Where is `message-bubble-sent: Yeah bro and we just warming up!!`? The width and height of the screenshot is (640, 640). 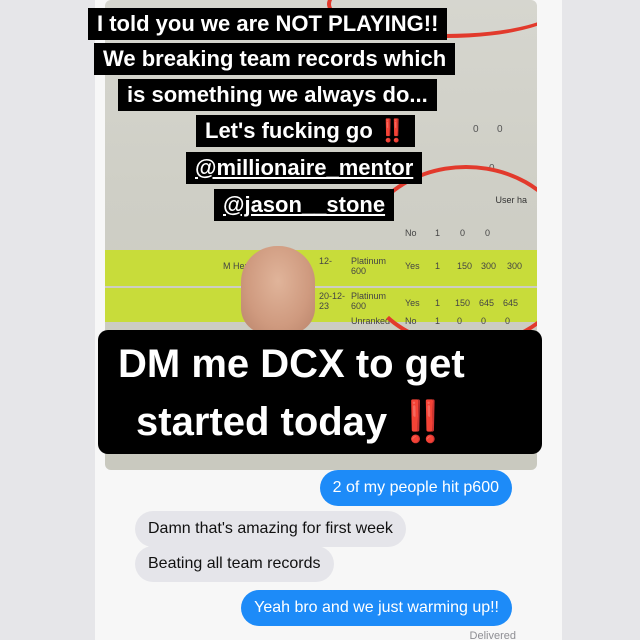 message-bubble-sent: Yeah bro and we just warming up!! is located at coordinates (376, 608).